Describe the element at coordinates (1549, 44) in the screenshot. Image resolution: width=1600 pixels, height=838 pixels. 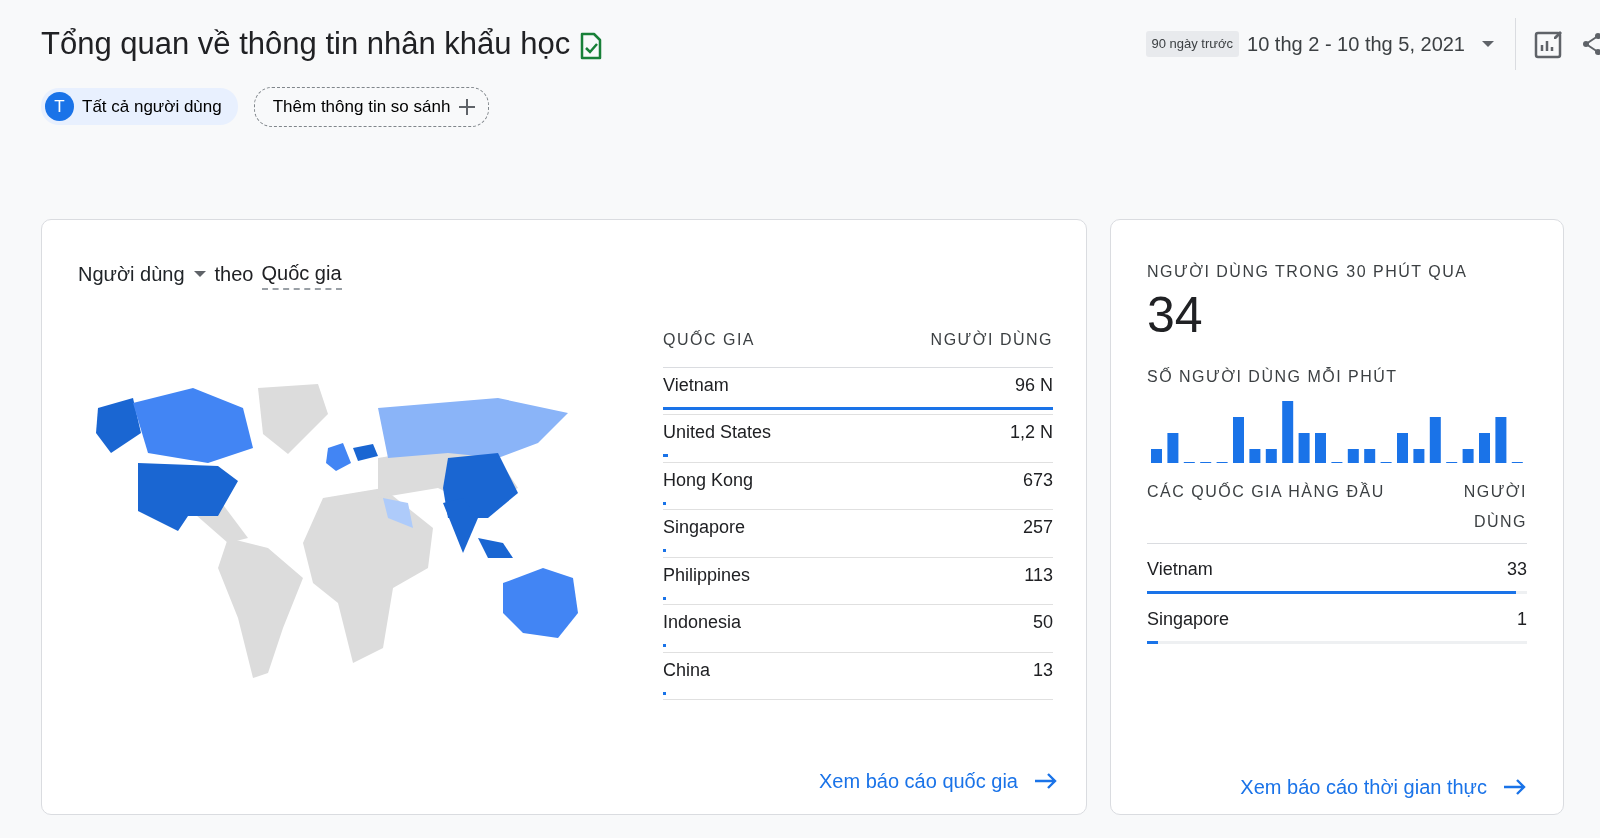
I see `edit-chart-icon` at that location.